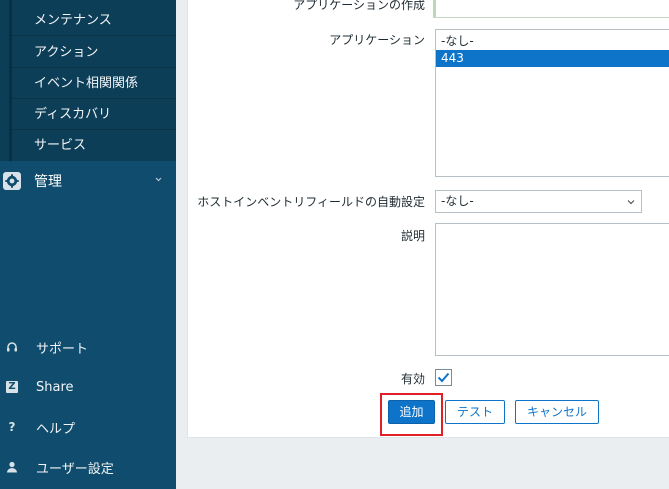  What do you see at coordinates (411, 414) in the screenshot?
I see `highlight-box` at bounding box center [411, 414].